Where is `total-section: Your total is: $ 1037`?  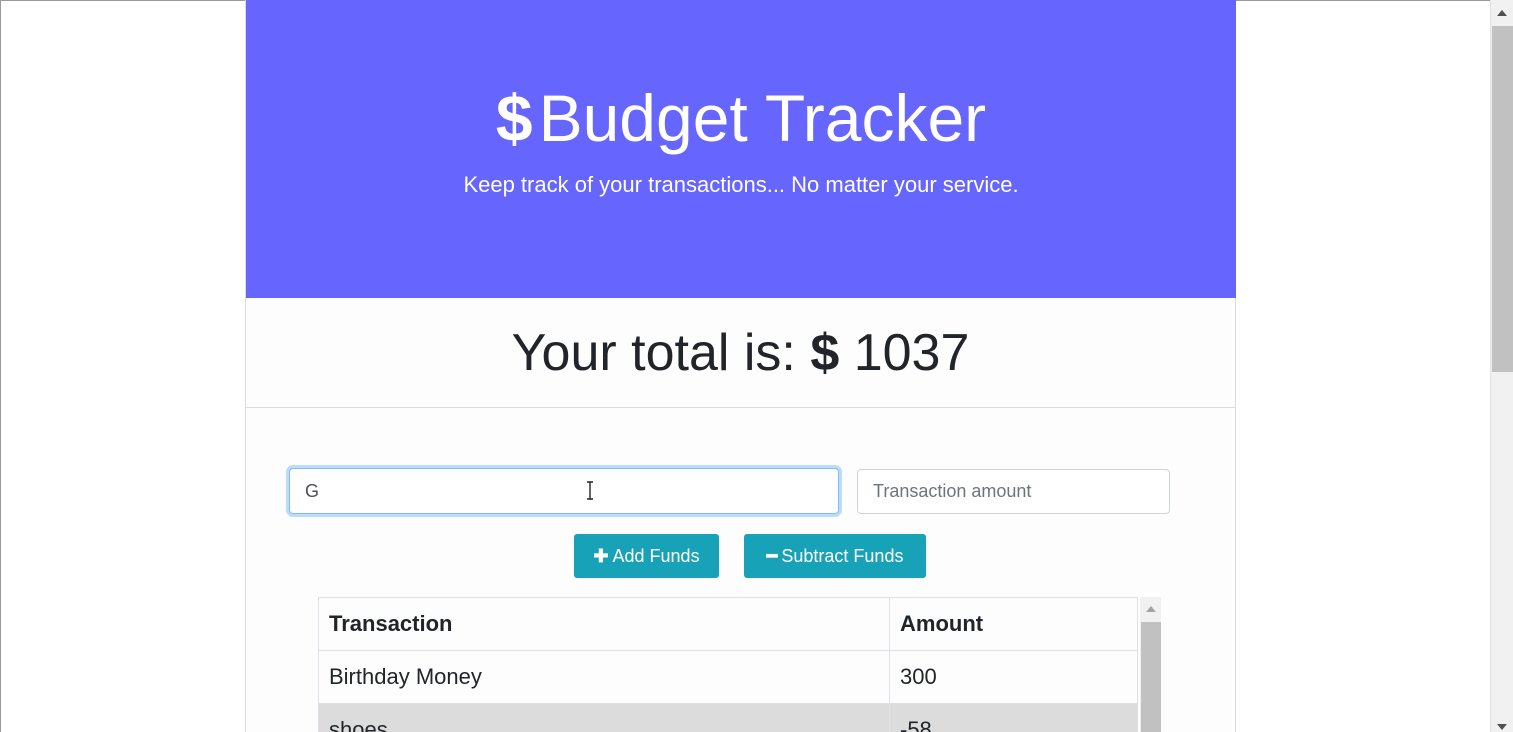 total-section: Your total is: $ 1037 is located at coordinates (740, 353).